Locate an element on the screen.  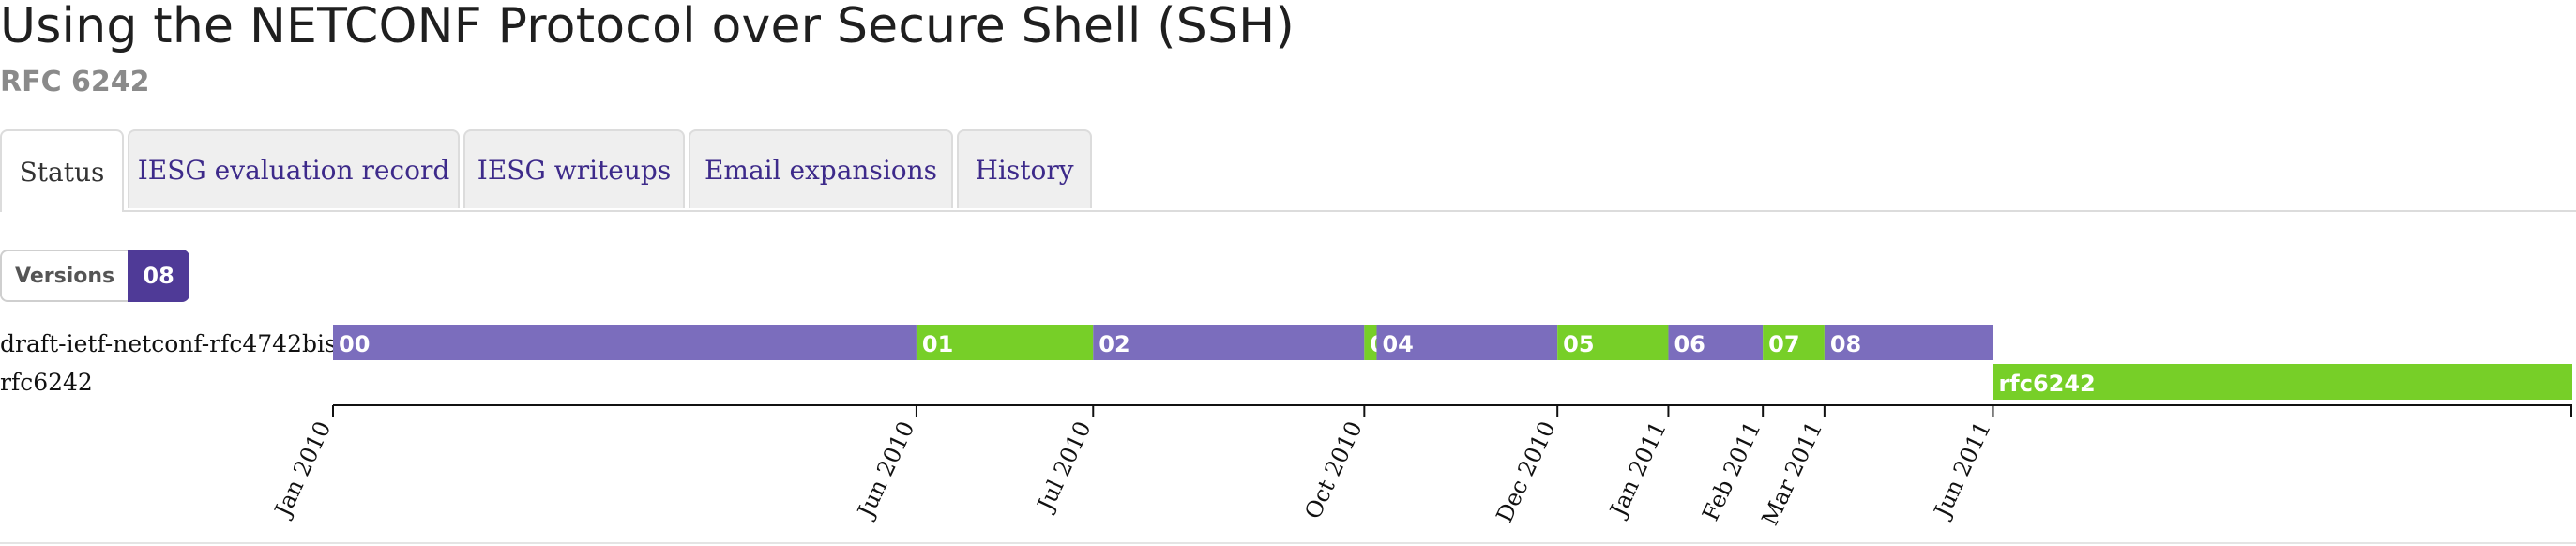
version-button-08: 08 is located at coordinates (159, 276).